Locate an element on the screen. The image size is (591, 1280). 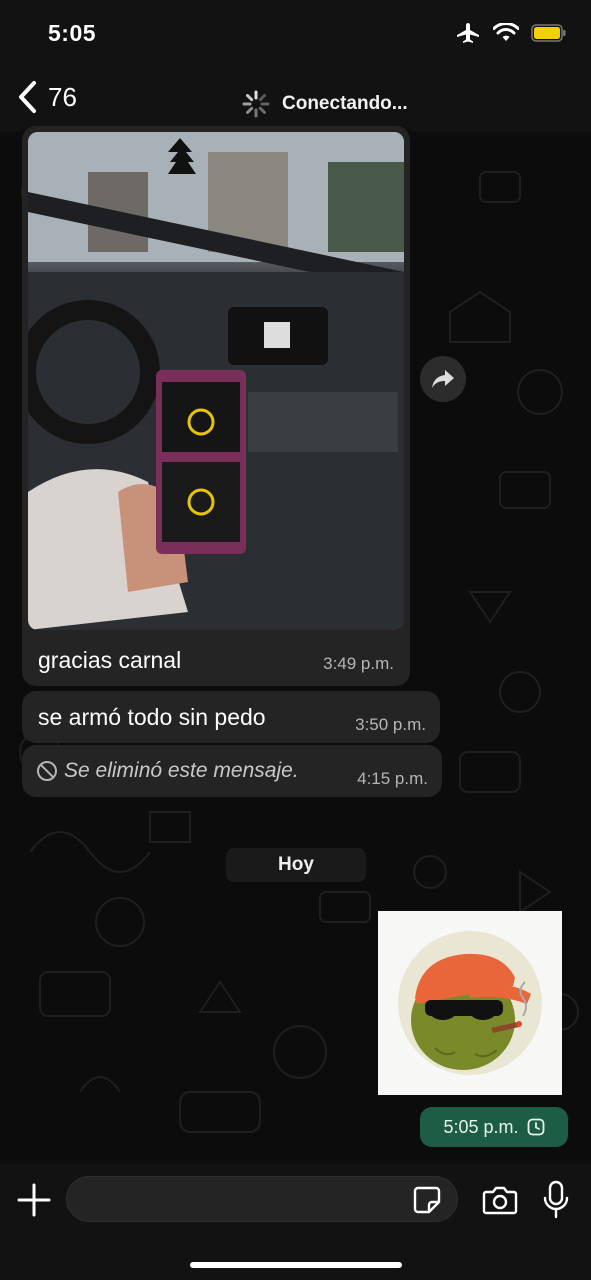
deleted-message: Se eliminó este mensaje. 4:15 p.m. is located at coordinates (232, 771).